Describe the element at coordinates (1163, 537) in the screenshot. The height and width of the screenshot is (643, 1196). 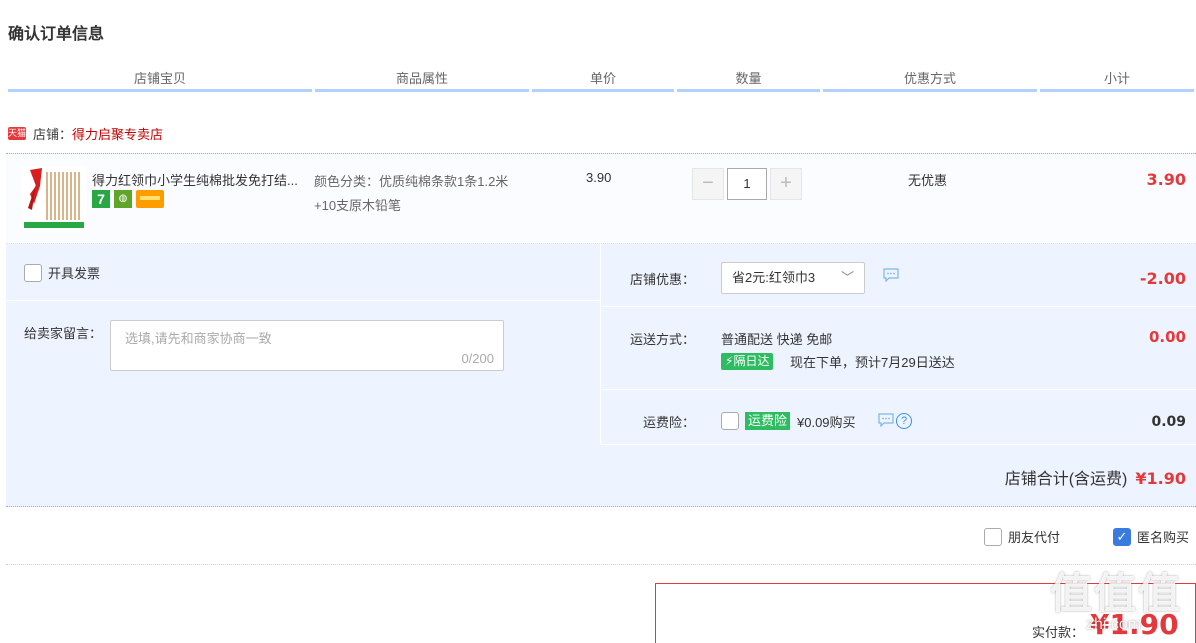
I see `anonymous-label: 匿名购买` at that location.